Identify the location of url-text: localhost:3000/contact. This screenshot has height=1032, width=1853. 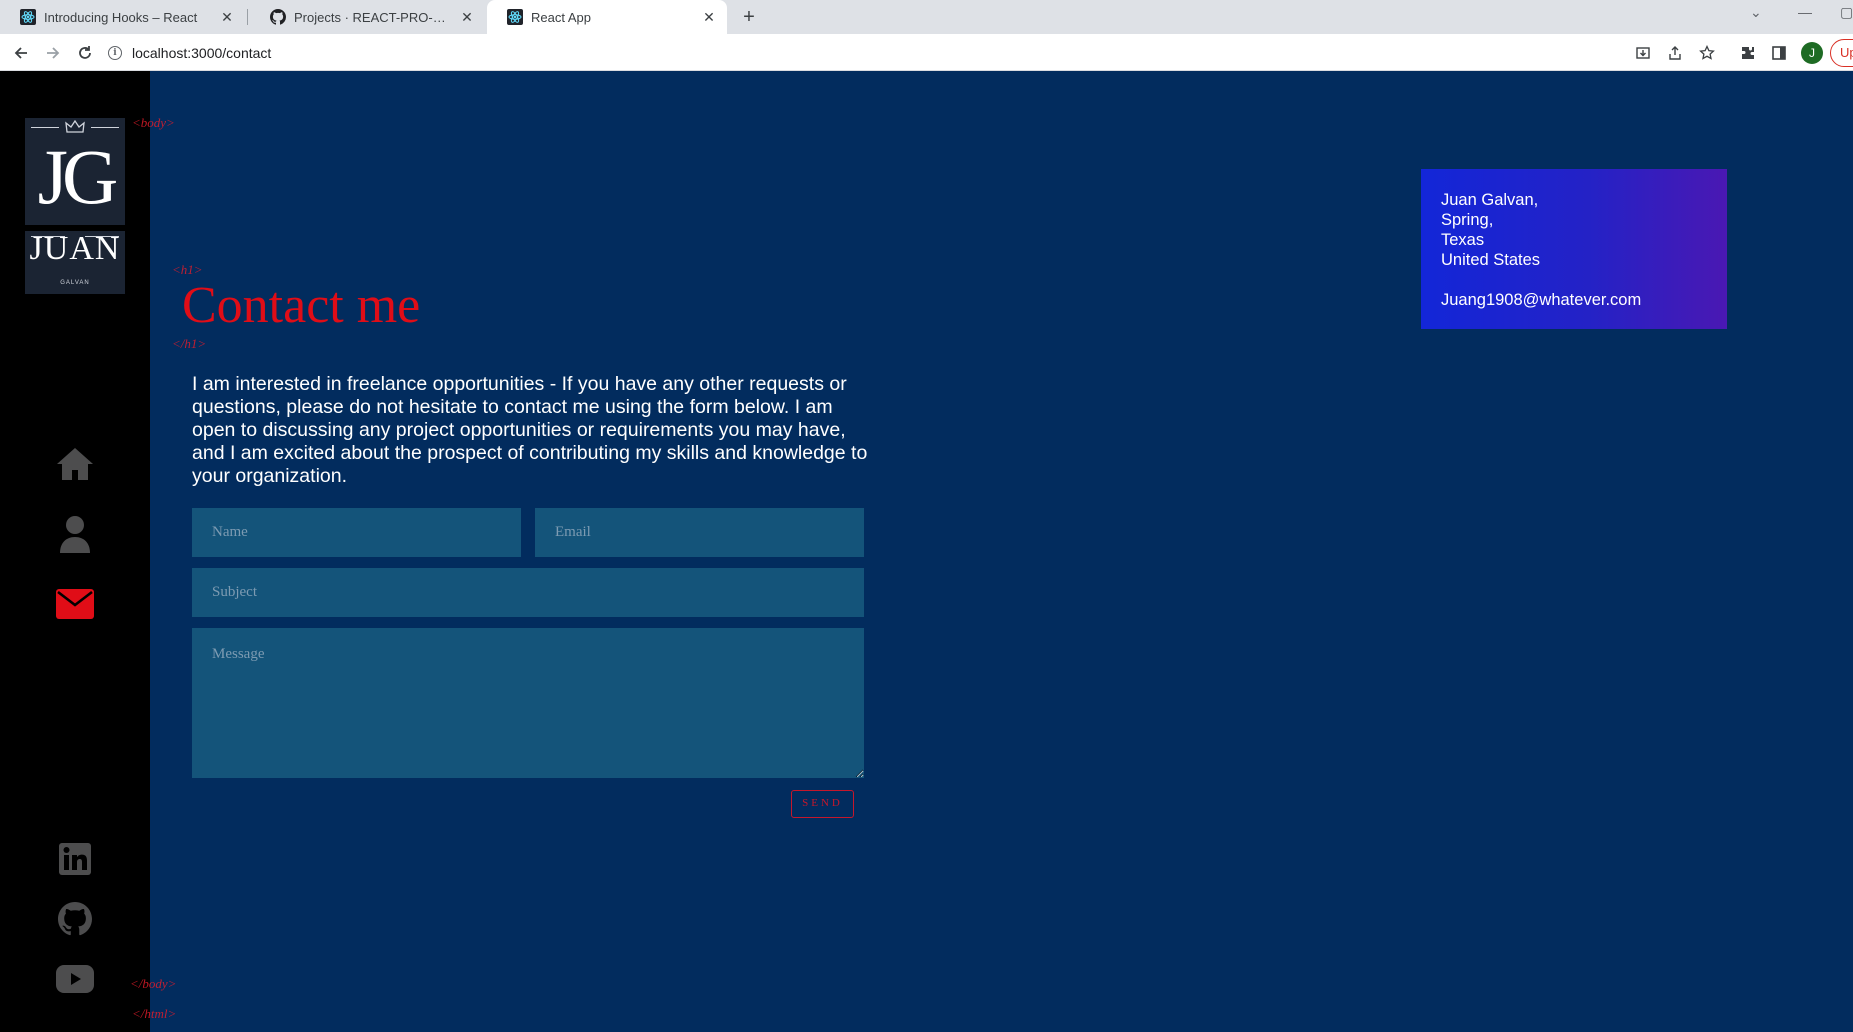
(202, 52).